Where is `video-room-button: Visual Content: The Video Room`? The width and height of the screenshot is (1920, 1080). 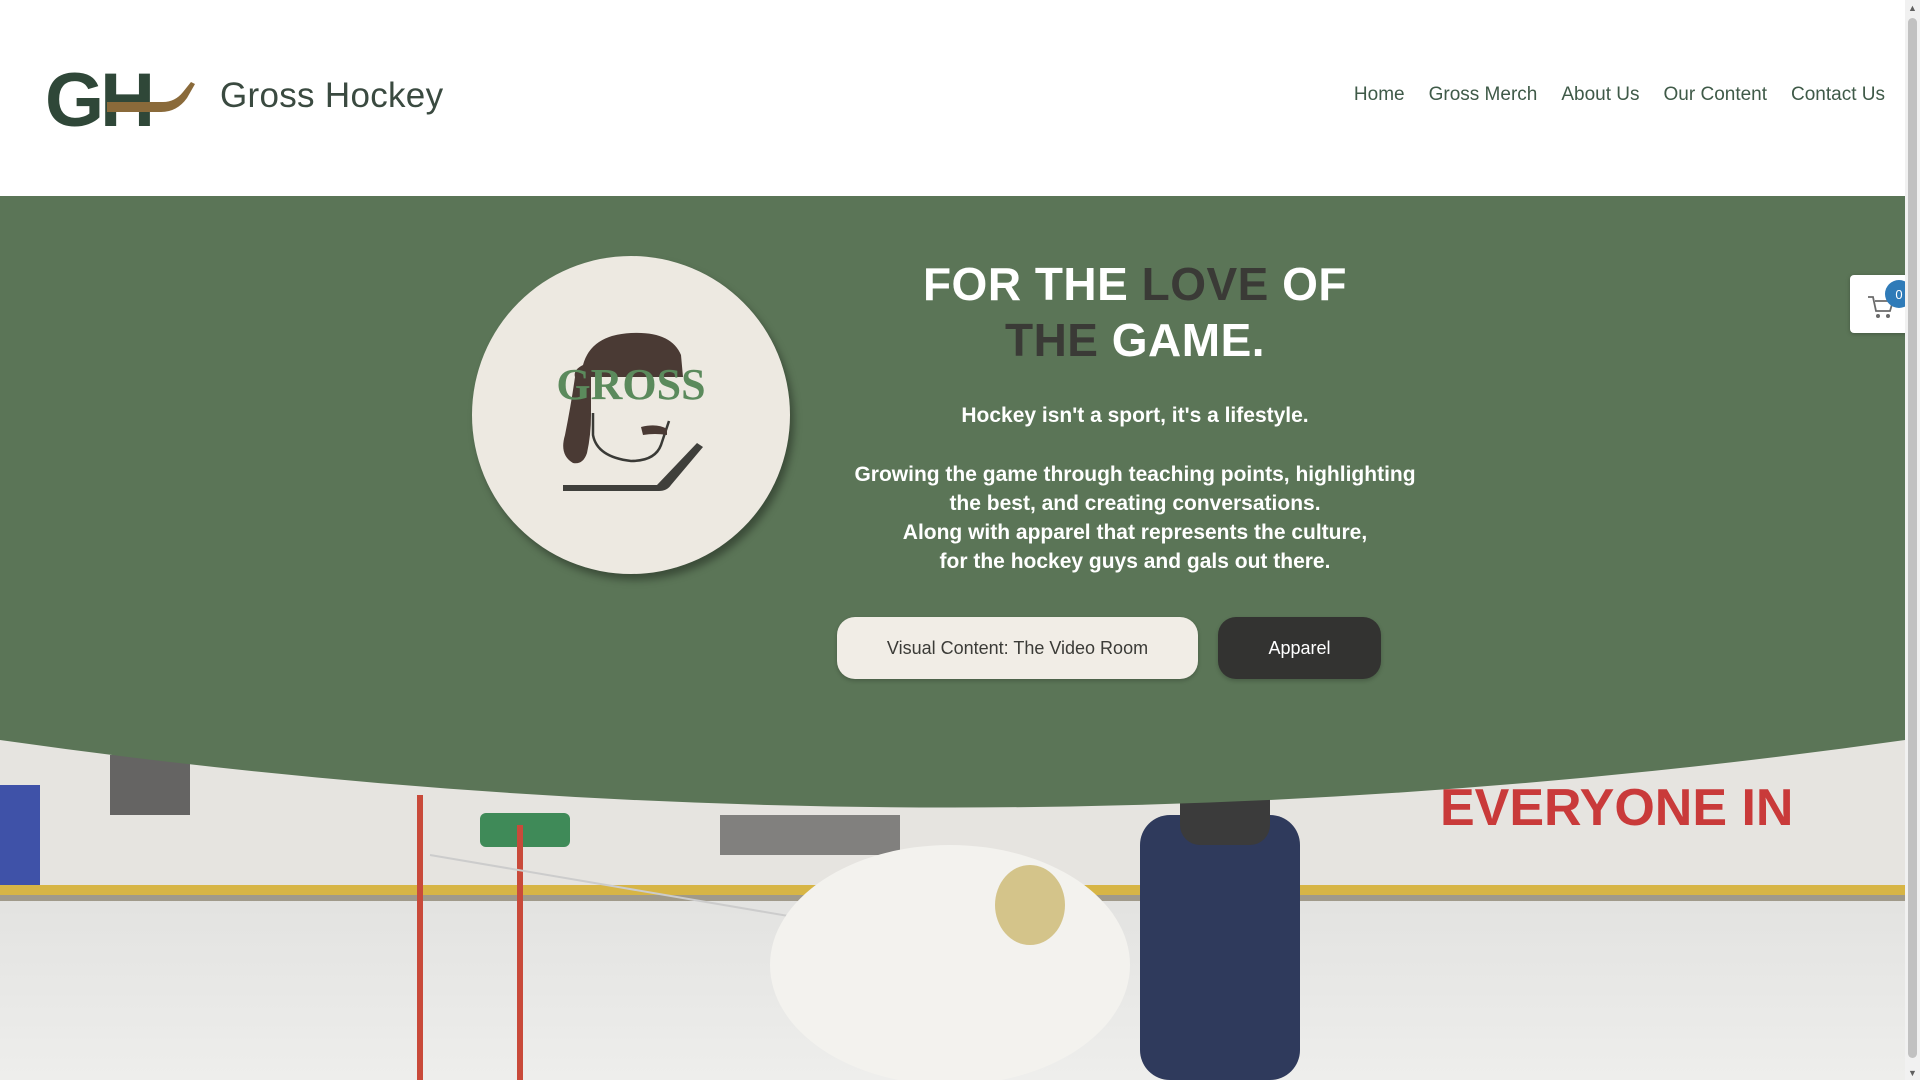
video-room-button: Visual Content: The Video Room is located at coordinates (1017, 648).